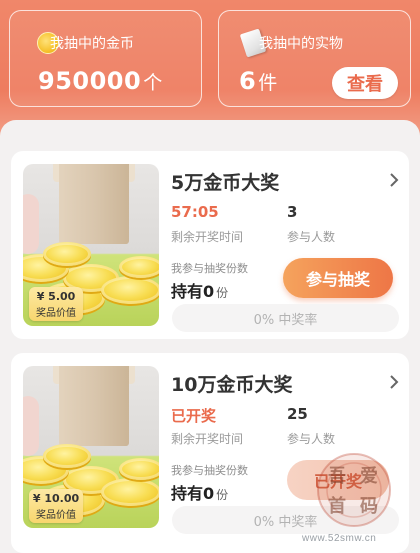 The height and width of the screenshot is (553, 420). Describe the element at coordinates (100, 81) in the screenshot. I see `coins-won-value: 950000 个` at that location.